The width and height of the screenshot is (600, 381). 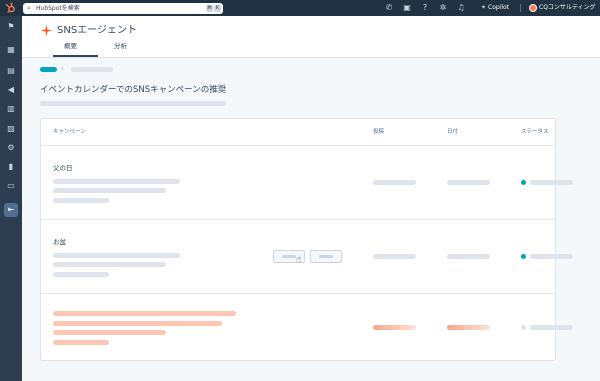 What do you see at coordinates (11, 198) in the screenshot?
I see `left-sidebar: ⚑ ▦ ▤ ◀ ▥ ▧ ⚙ ▮ ▭ ⇤` at bounding box center [11, 198].